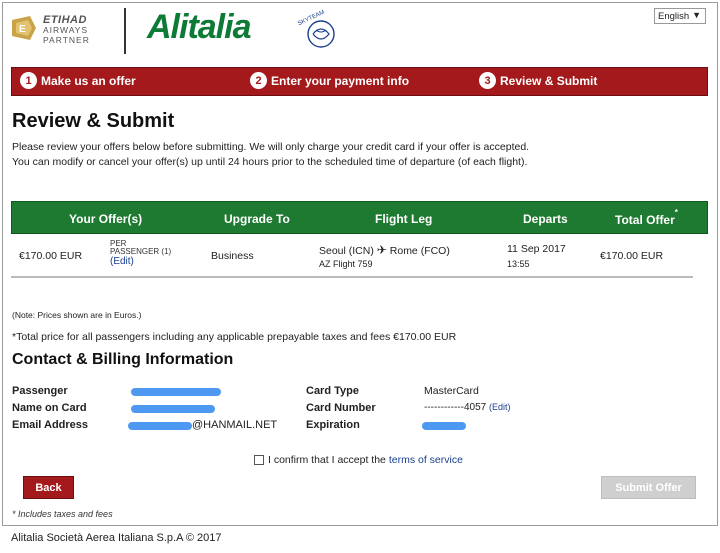 The width and height of the screenshot is (720, 553). I want to click on card-number-value: ------------4057 (Edit), so click(467, 407).